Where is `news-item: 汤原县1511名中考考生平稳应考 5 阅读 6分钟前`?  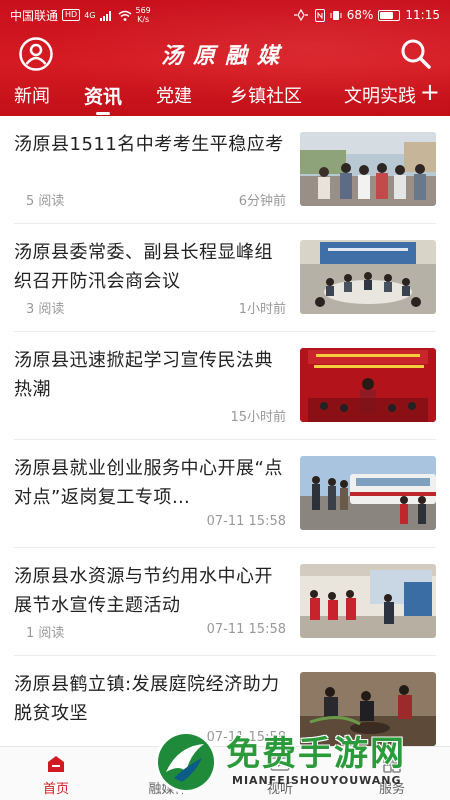 news-item: 汤原县1511名中考考生平稳应考 5 阅读 6分钟前 is located at coordinates (225, 170).